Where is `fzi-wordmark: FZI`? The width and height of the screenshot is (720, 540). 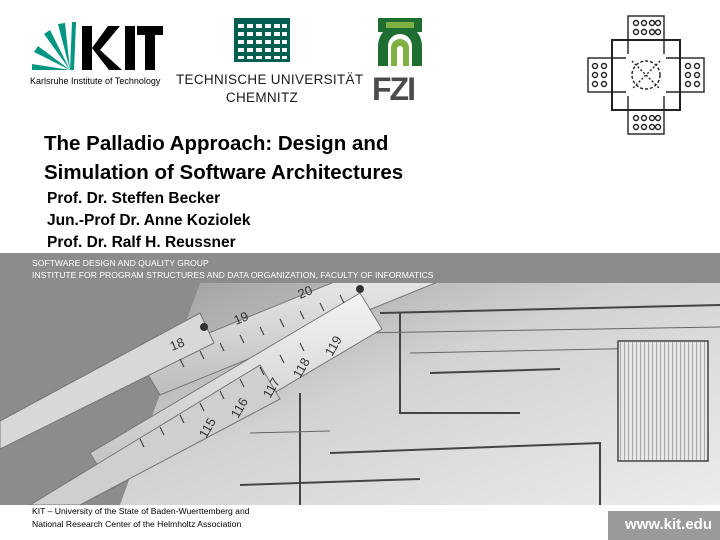
fzi-wordmark: FZI is located at coordinates (394, 89).